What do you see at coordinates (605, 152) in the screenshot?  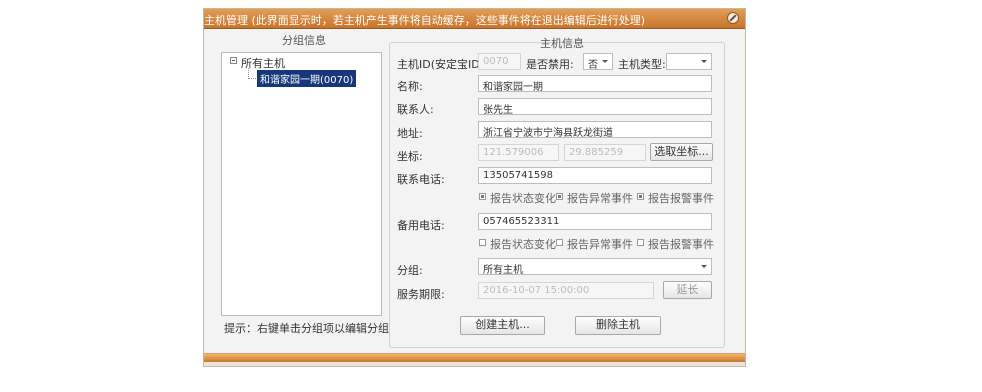 I see `latitude-field: 29.885259` at bounding box center [605, 152].